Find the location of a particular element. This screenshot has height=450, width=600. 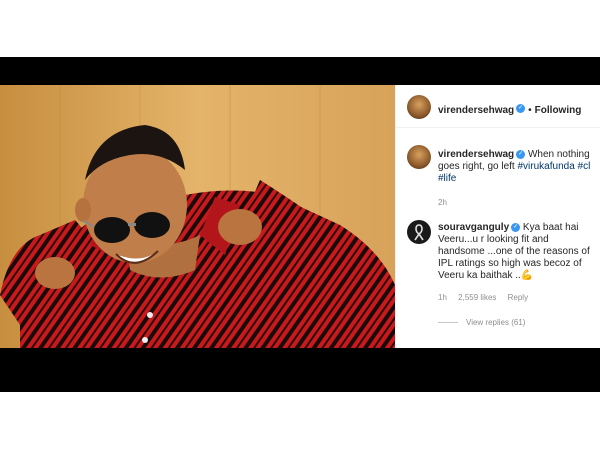

letterbox-top-bar is located at coordinates (300, 71).